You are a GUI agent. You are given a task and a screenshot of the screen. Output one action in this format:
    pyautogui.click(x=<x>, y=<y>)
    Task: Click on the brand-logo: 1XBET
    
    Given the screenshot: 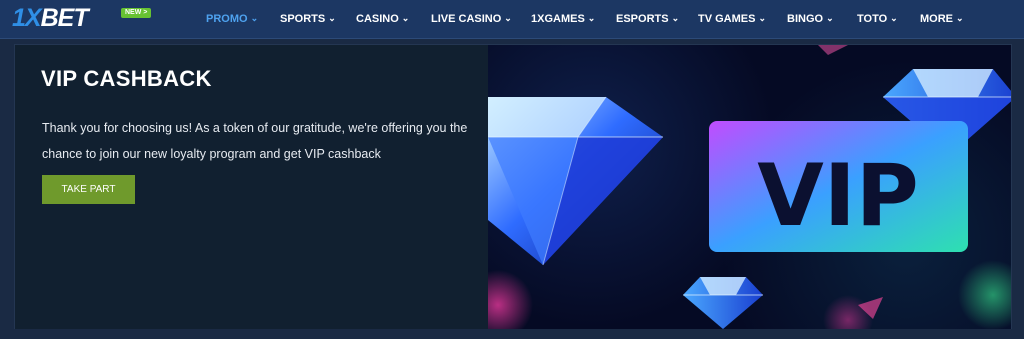 What is the action you would take?
    pyautogui.click(x=50, y=19)
    